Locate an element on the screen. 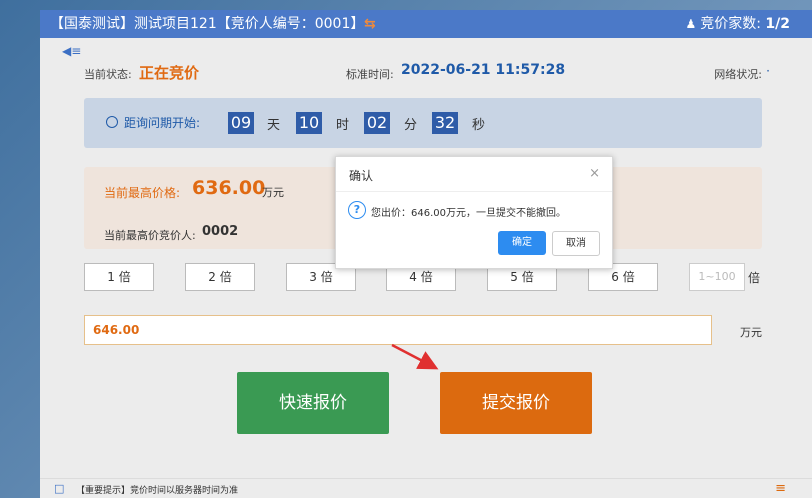 Image resolution: width=812 pixels, height=498 pixels. countdown-seconds-unit: 秒 is located at coordinates (479, 125).